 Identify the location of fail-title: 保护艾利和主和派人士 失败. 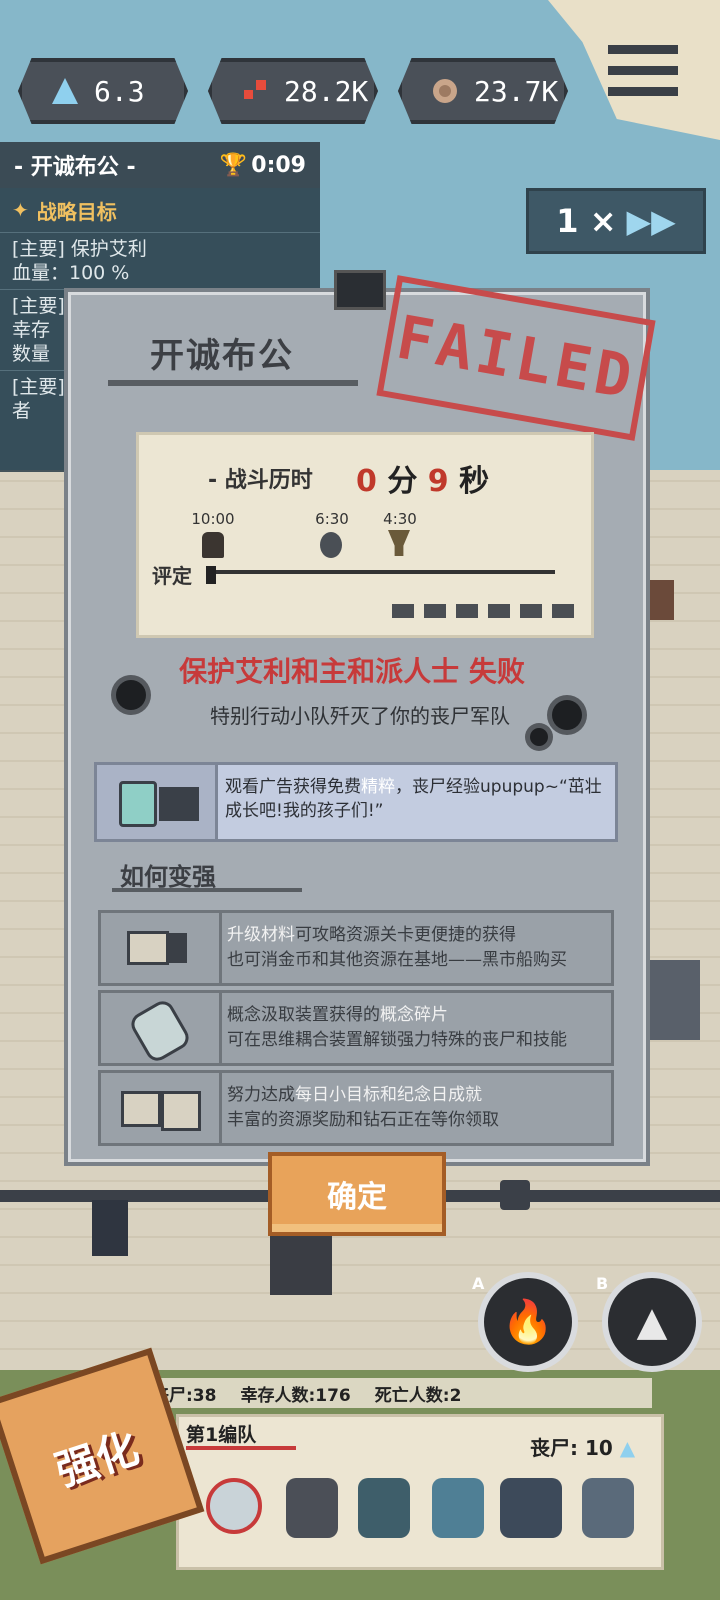
(352, 671).